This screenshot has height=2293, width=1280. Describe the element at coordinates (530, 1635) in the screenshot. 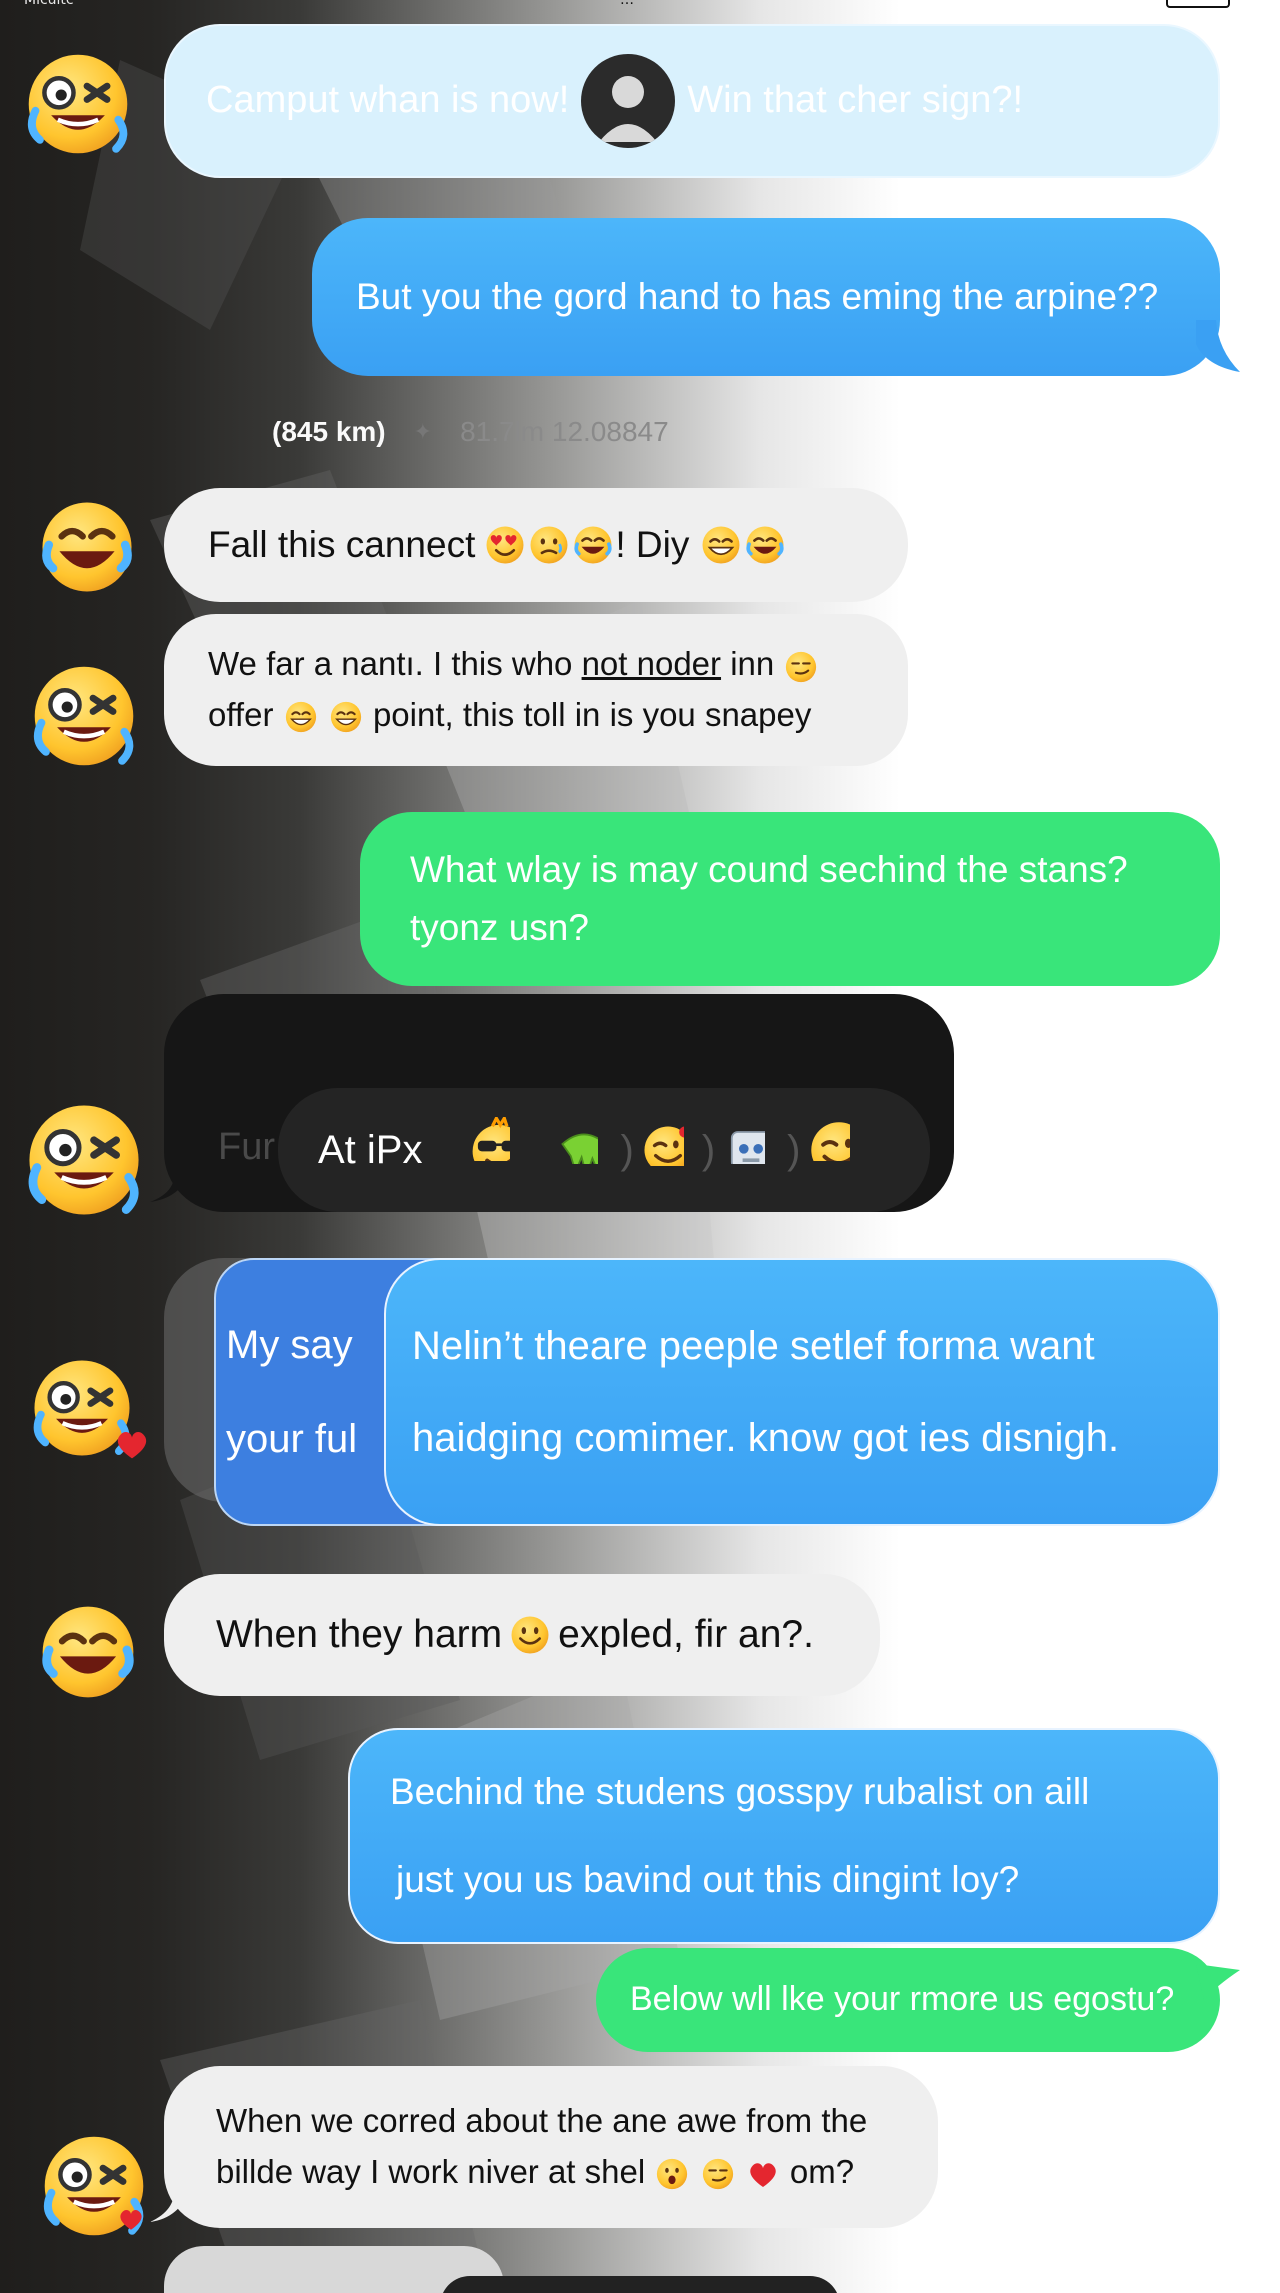

I see `smiling-emoji` at that location.